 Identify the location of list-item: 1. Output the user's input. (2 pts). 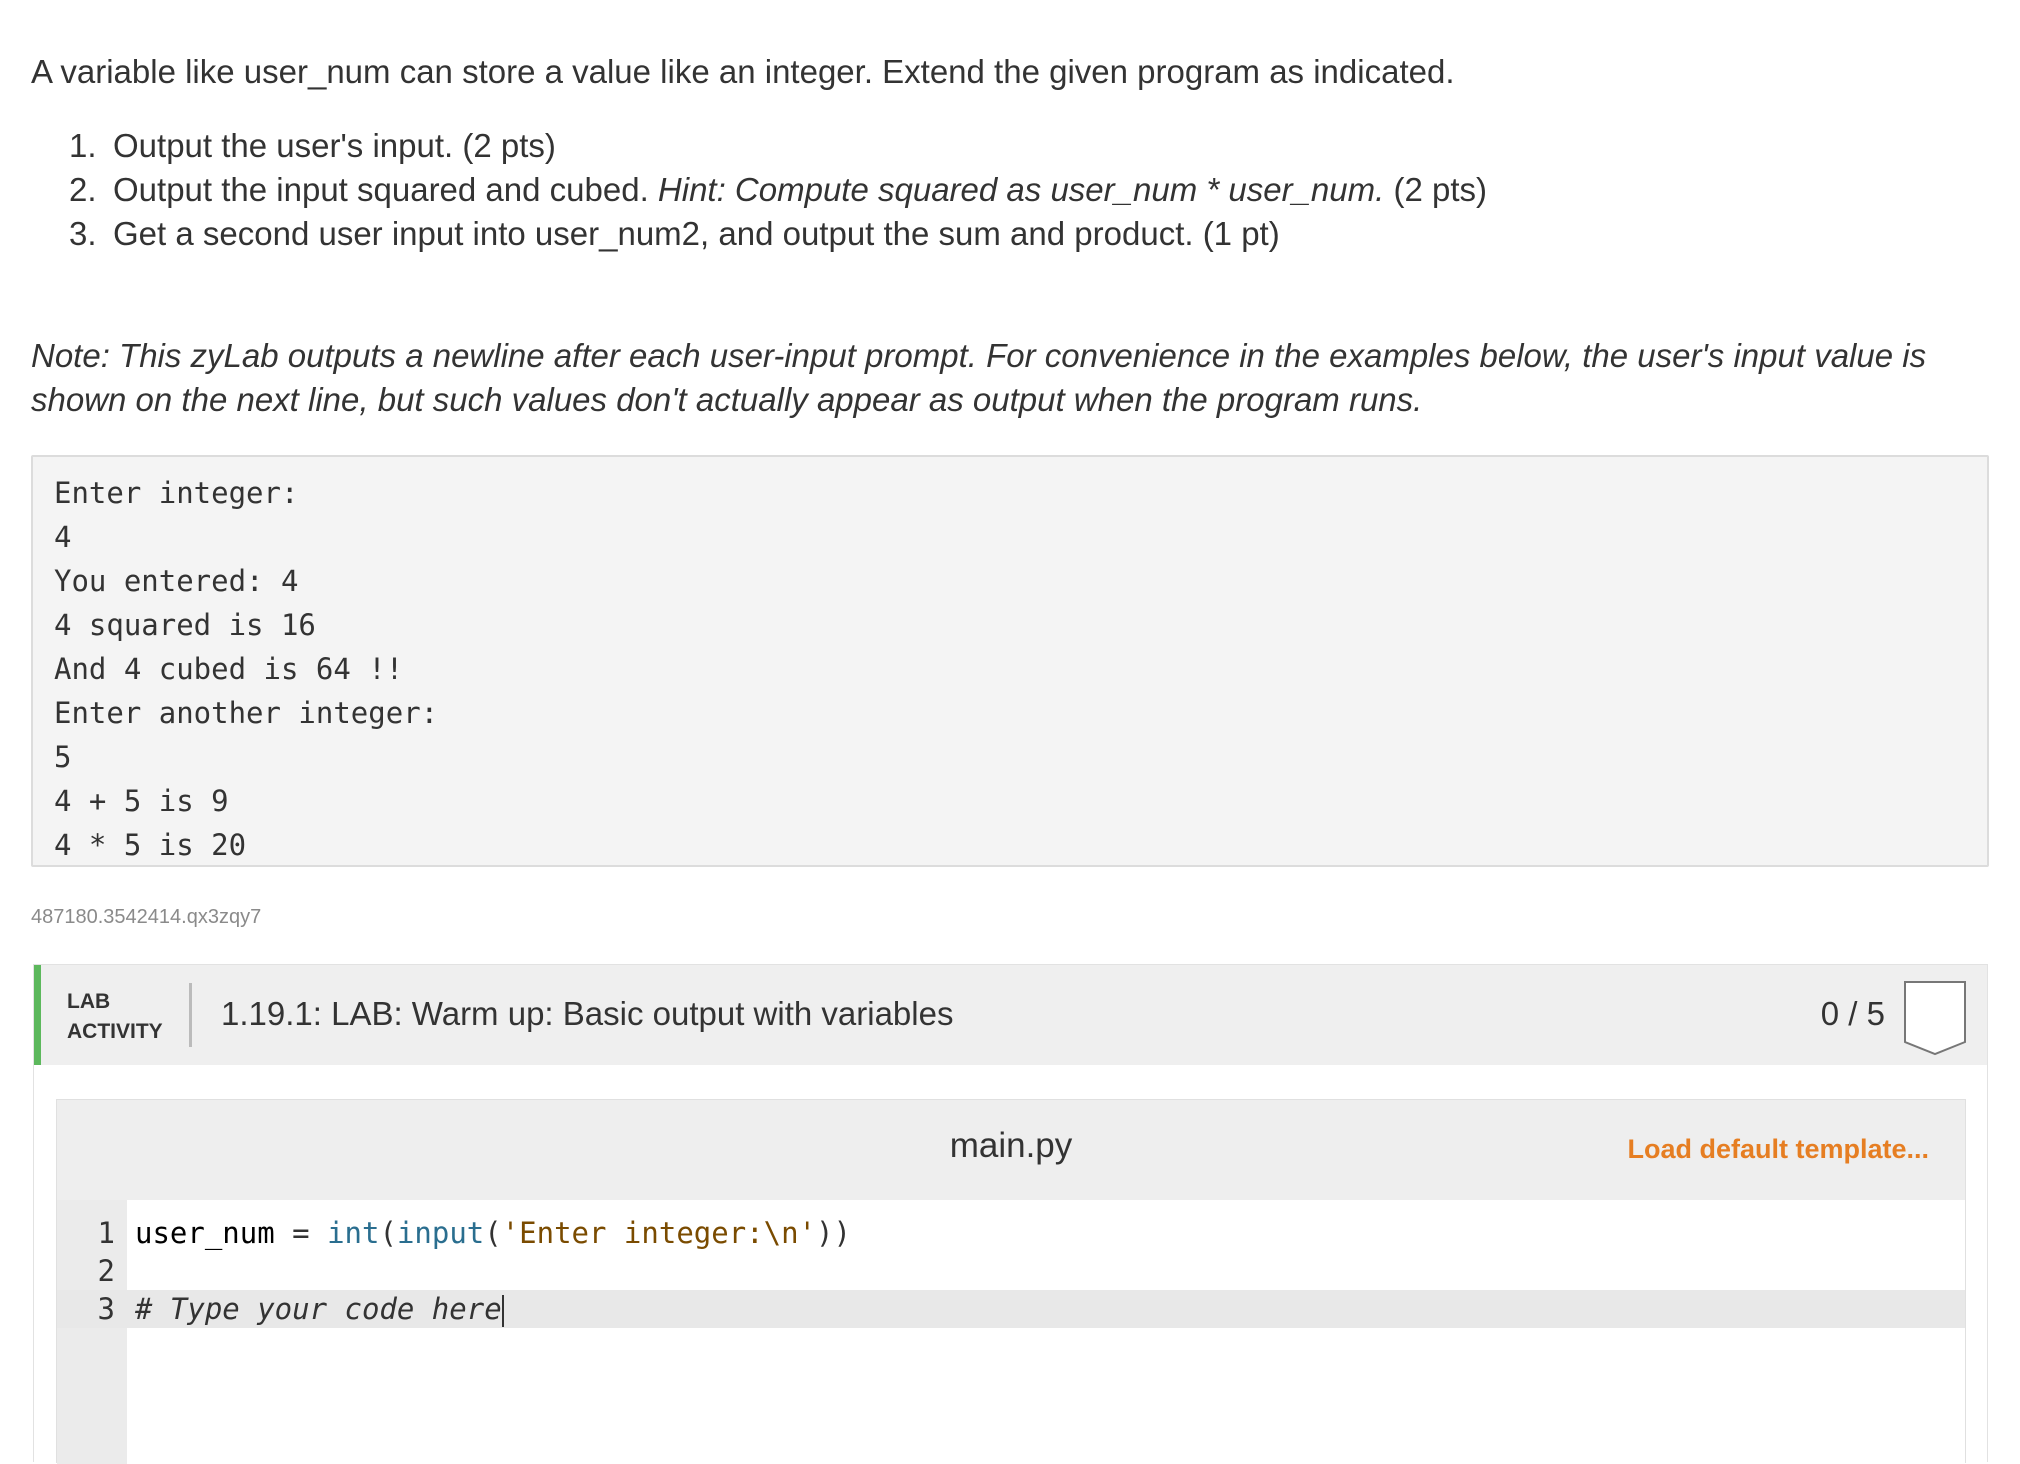
(778, 146).